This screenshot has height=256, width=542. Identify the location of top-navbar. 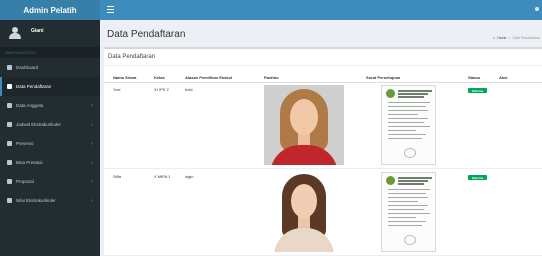
(321, 10).